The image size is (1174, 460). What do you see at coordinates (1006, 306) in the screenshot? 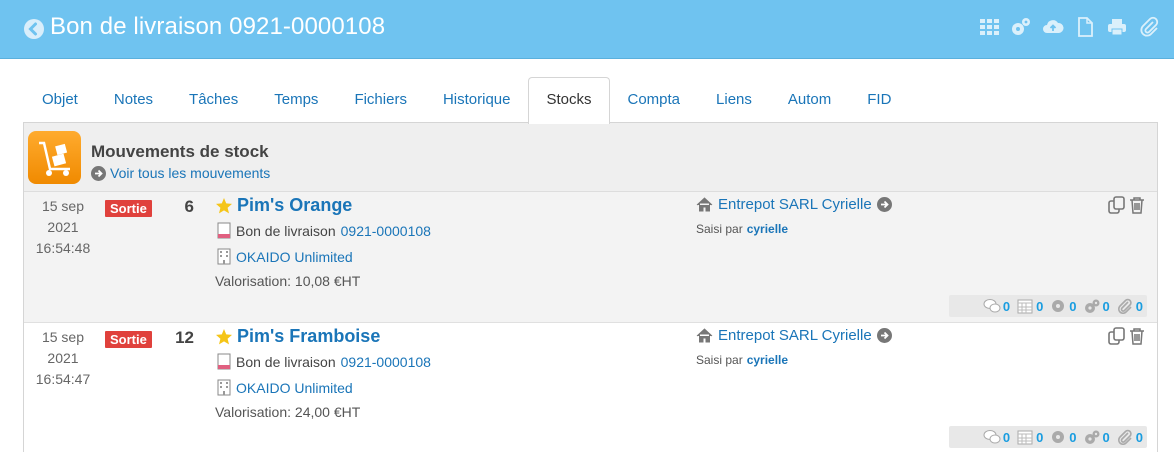
I see `comments-count-value: 0` at bounding box center [1006, 306].